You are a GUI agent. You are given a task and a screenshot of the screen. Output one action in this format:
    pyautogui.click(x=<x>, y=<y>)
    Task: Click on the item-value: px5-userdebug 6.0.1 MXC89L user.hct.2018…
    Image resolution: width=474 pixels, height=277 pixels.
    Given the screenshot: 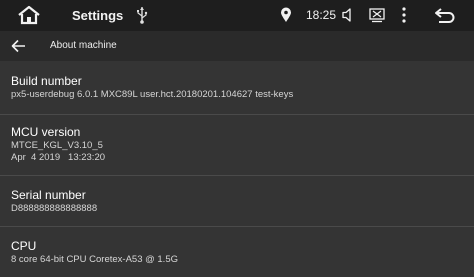 What is the action you would take?
    pyautogui.click(x=152, y=94)
    